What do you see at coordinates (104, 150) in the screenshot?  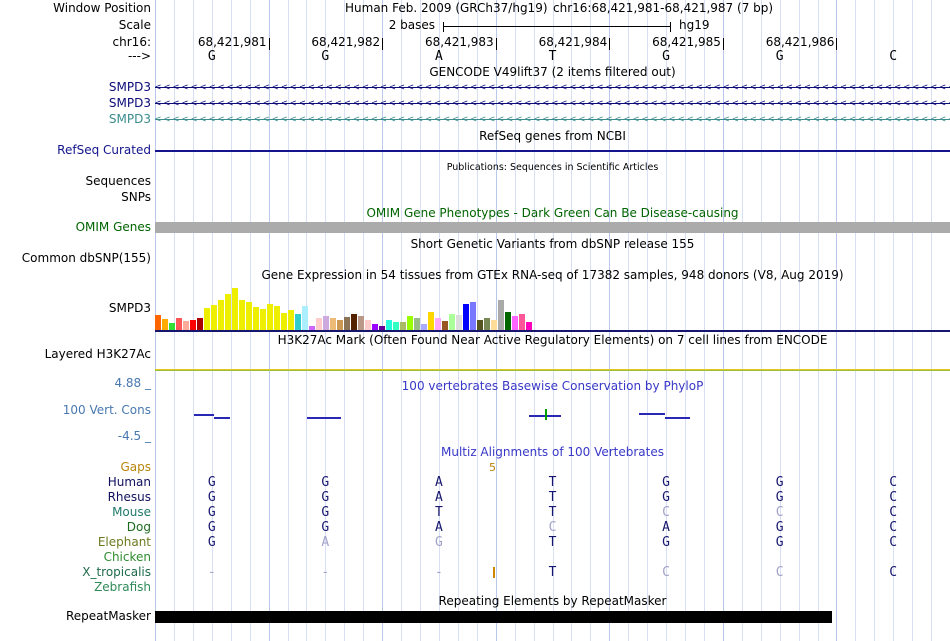 I see `refseq-curated-label: RefSeq Curated` at bounding box center [104, 150].